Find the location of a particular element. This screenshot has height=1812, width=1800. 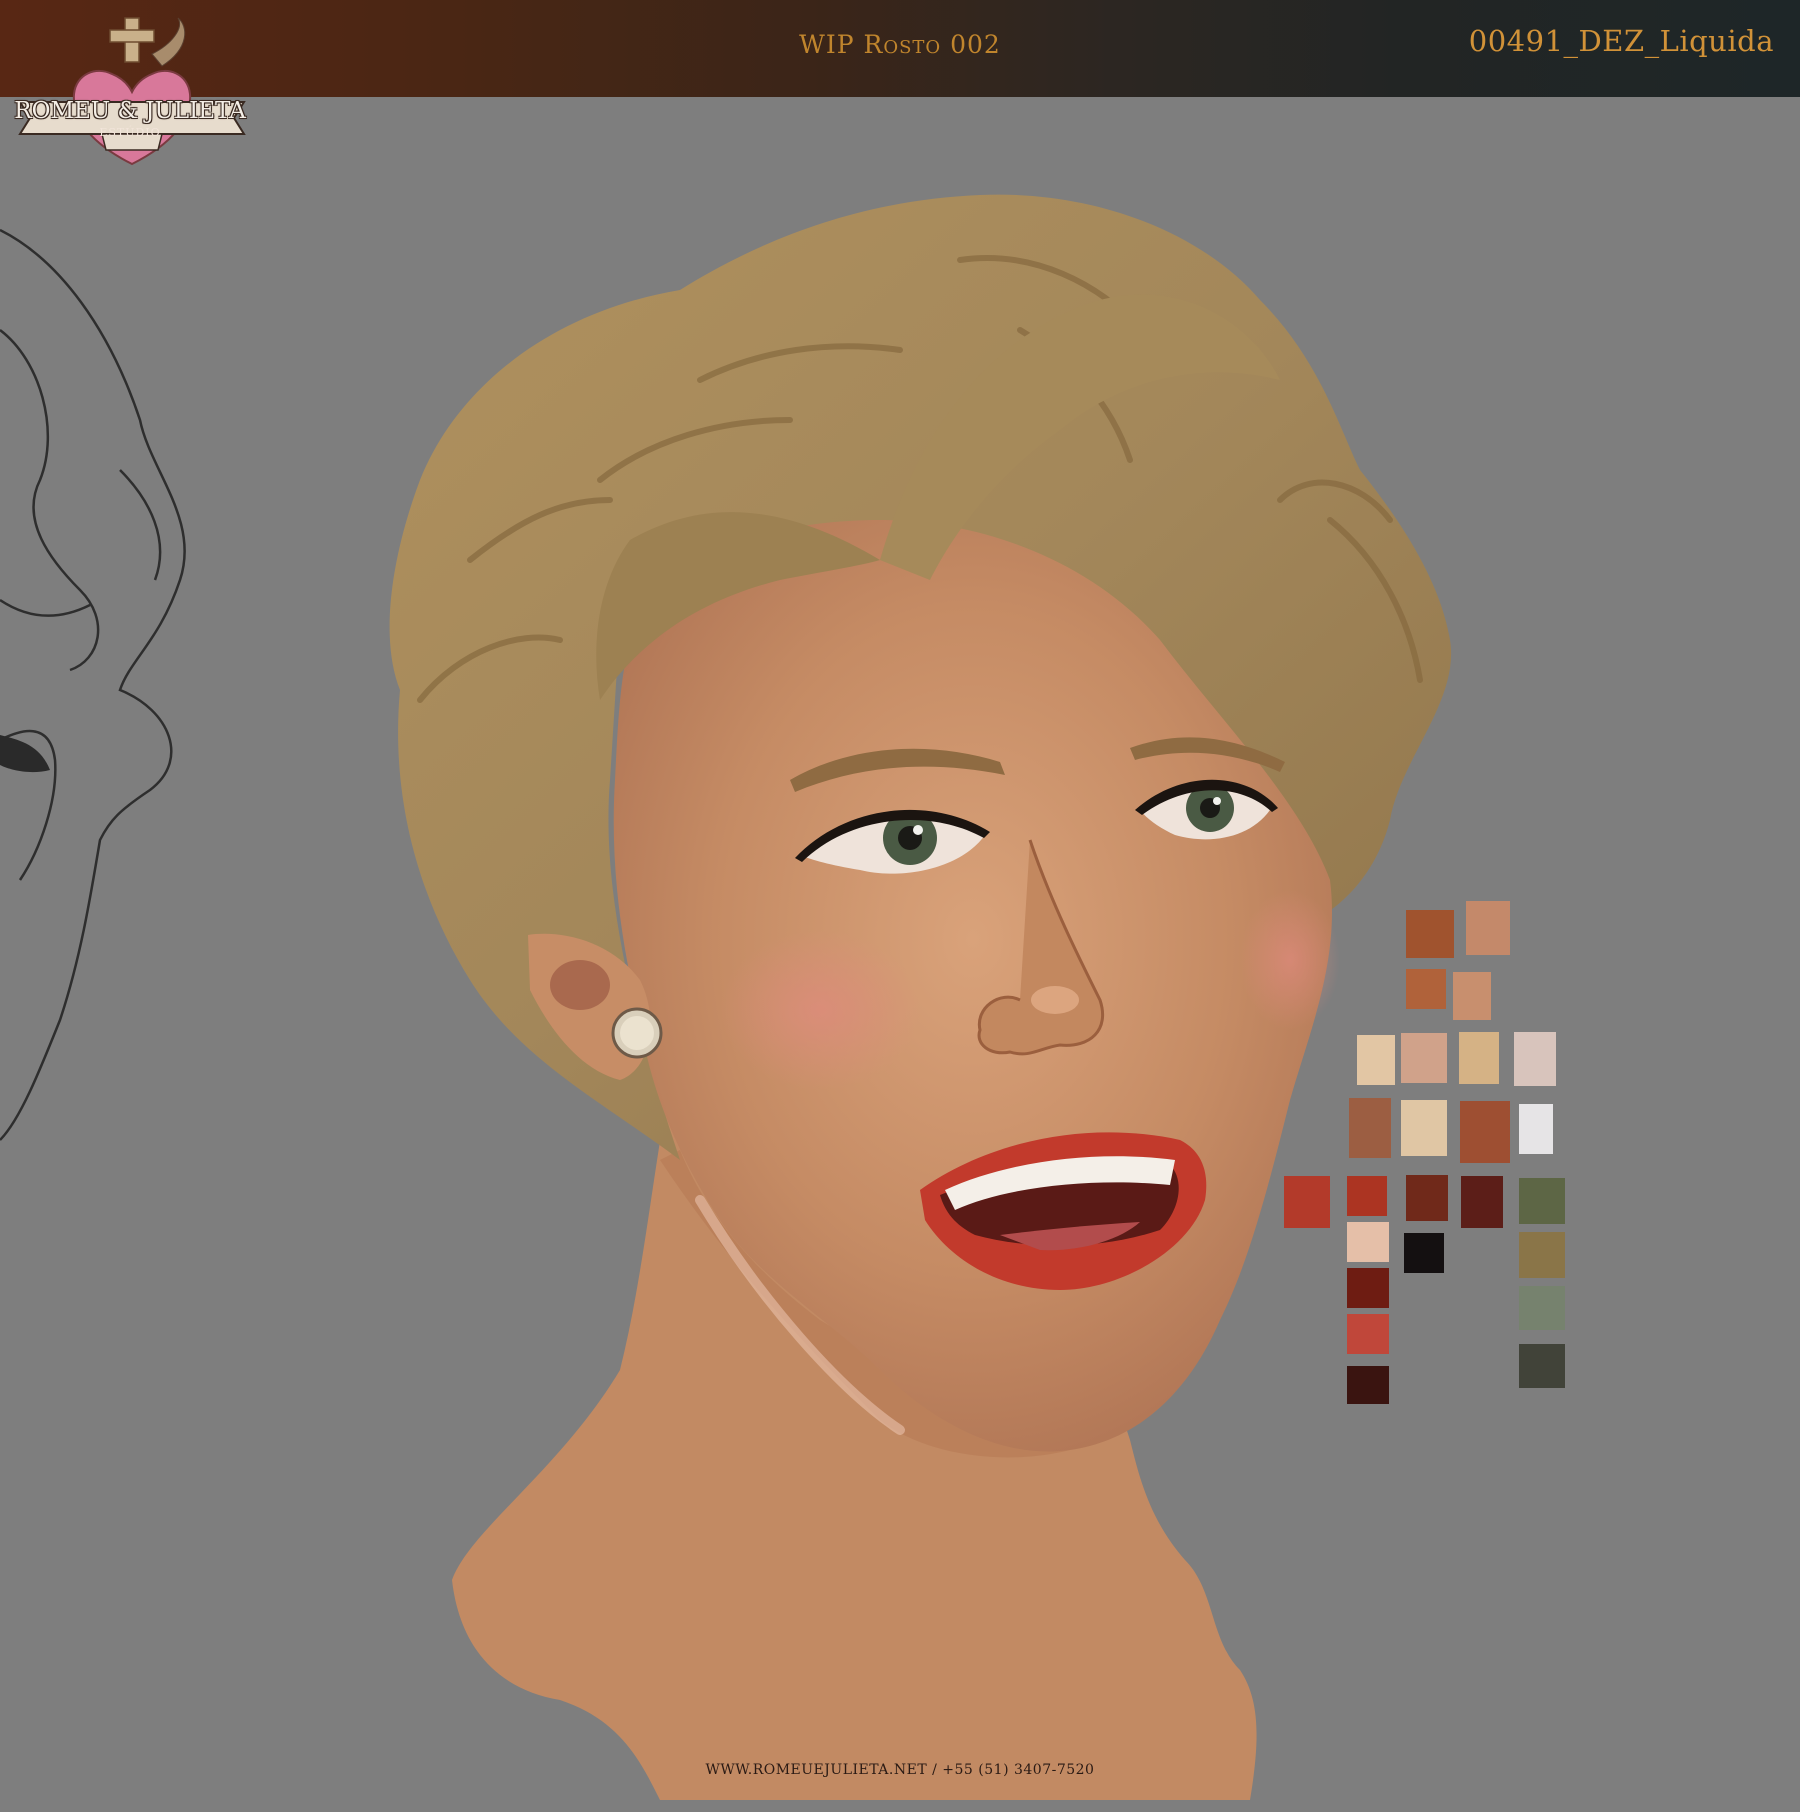

header-bar: WIP Rosto 002 00491_DEZ_Liquida is located at coordinates (900, 48).